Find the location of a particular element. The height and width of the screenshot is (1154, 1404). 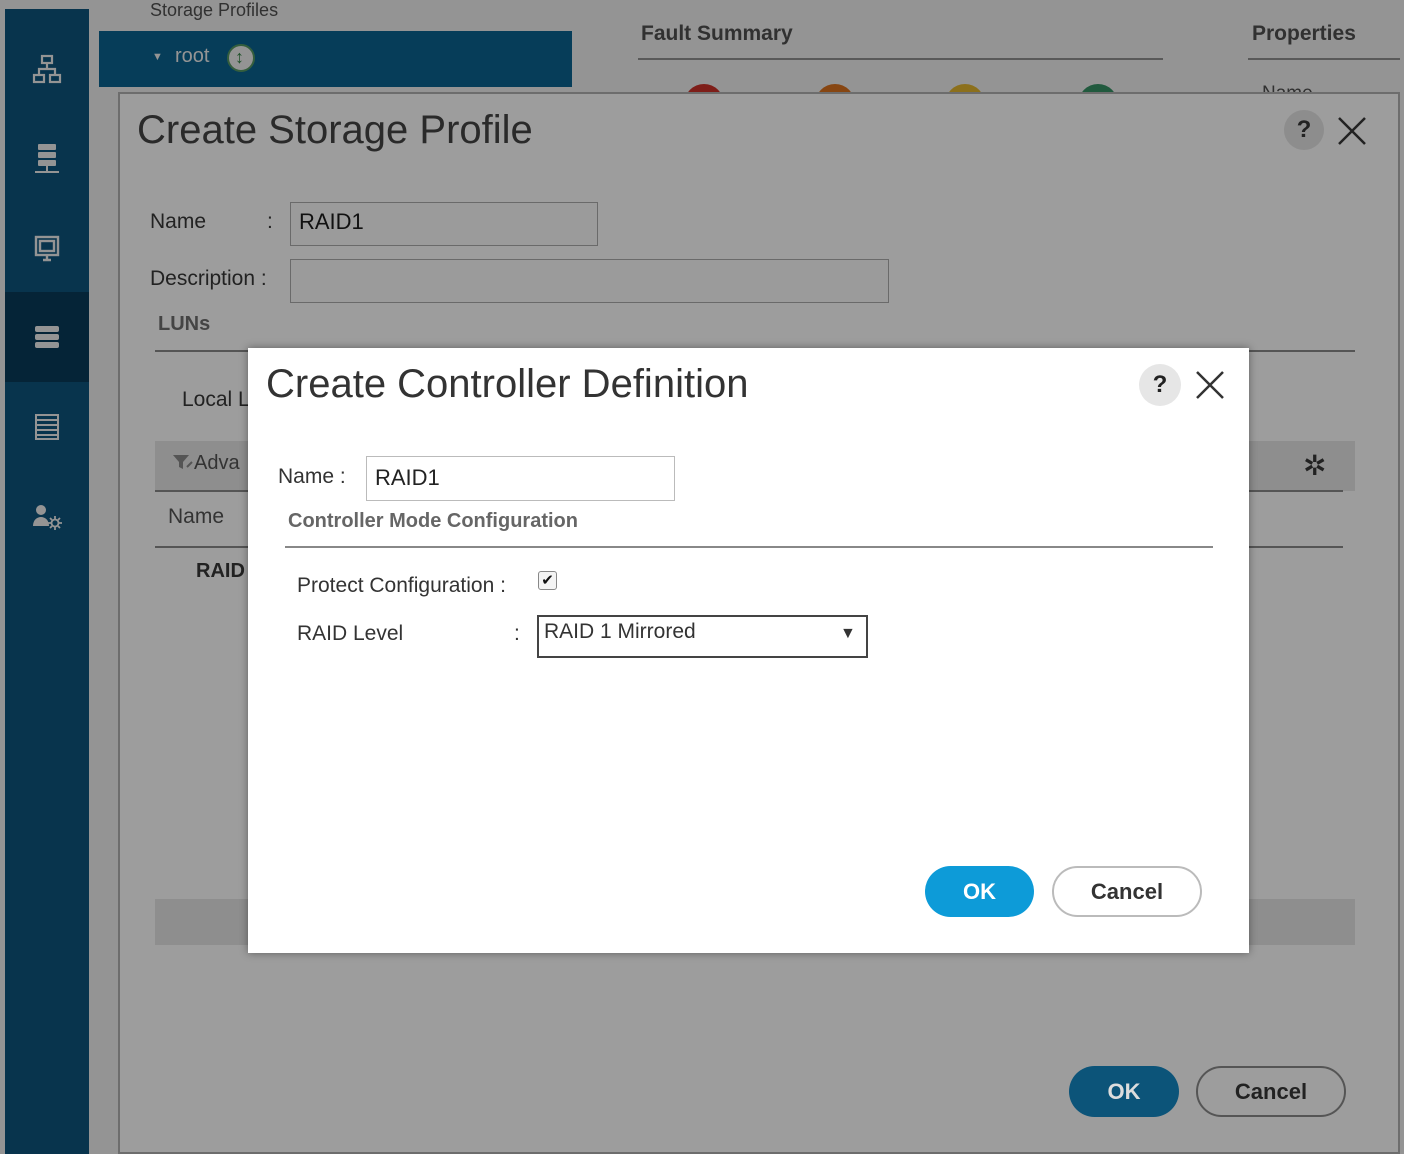

protect-configuration-label: Protect Configuration : is located at coordinates (401, 585).